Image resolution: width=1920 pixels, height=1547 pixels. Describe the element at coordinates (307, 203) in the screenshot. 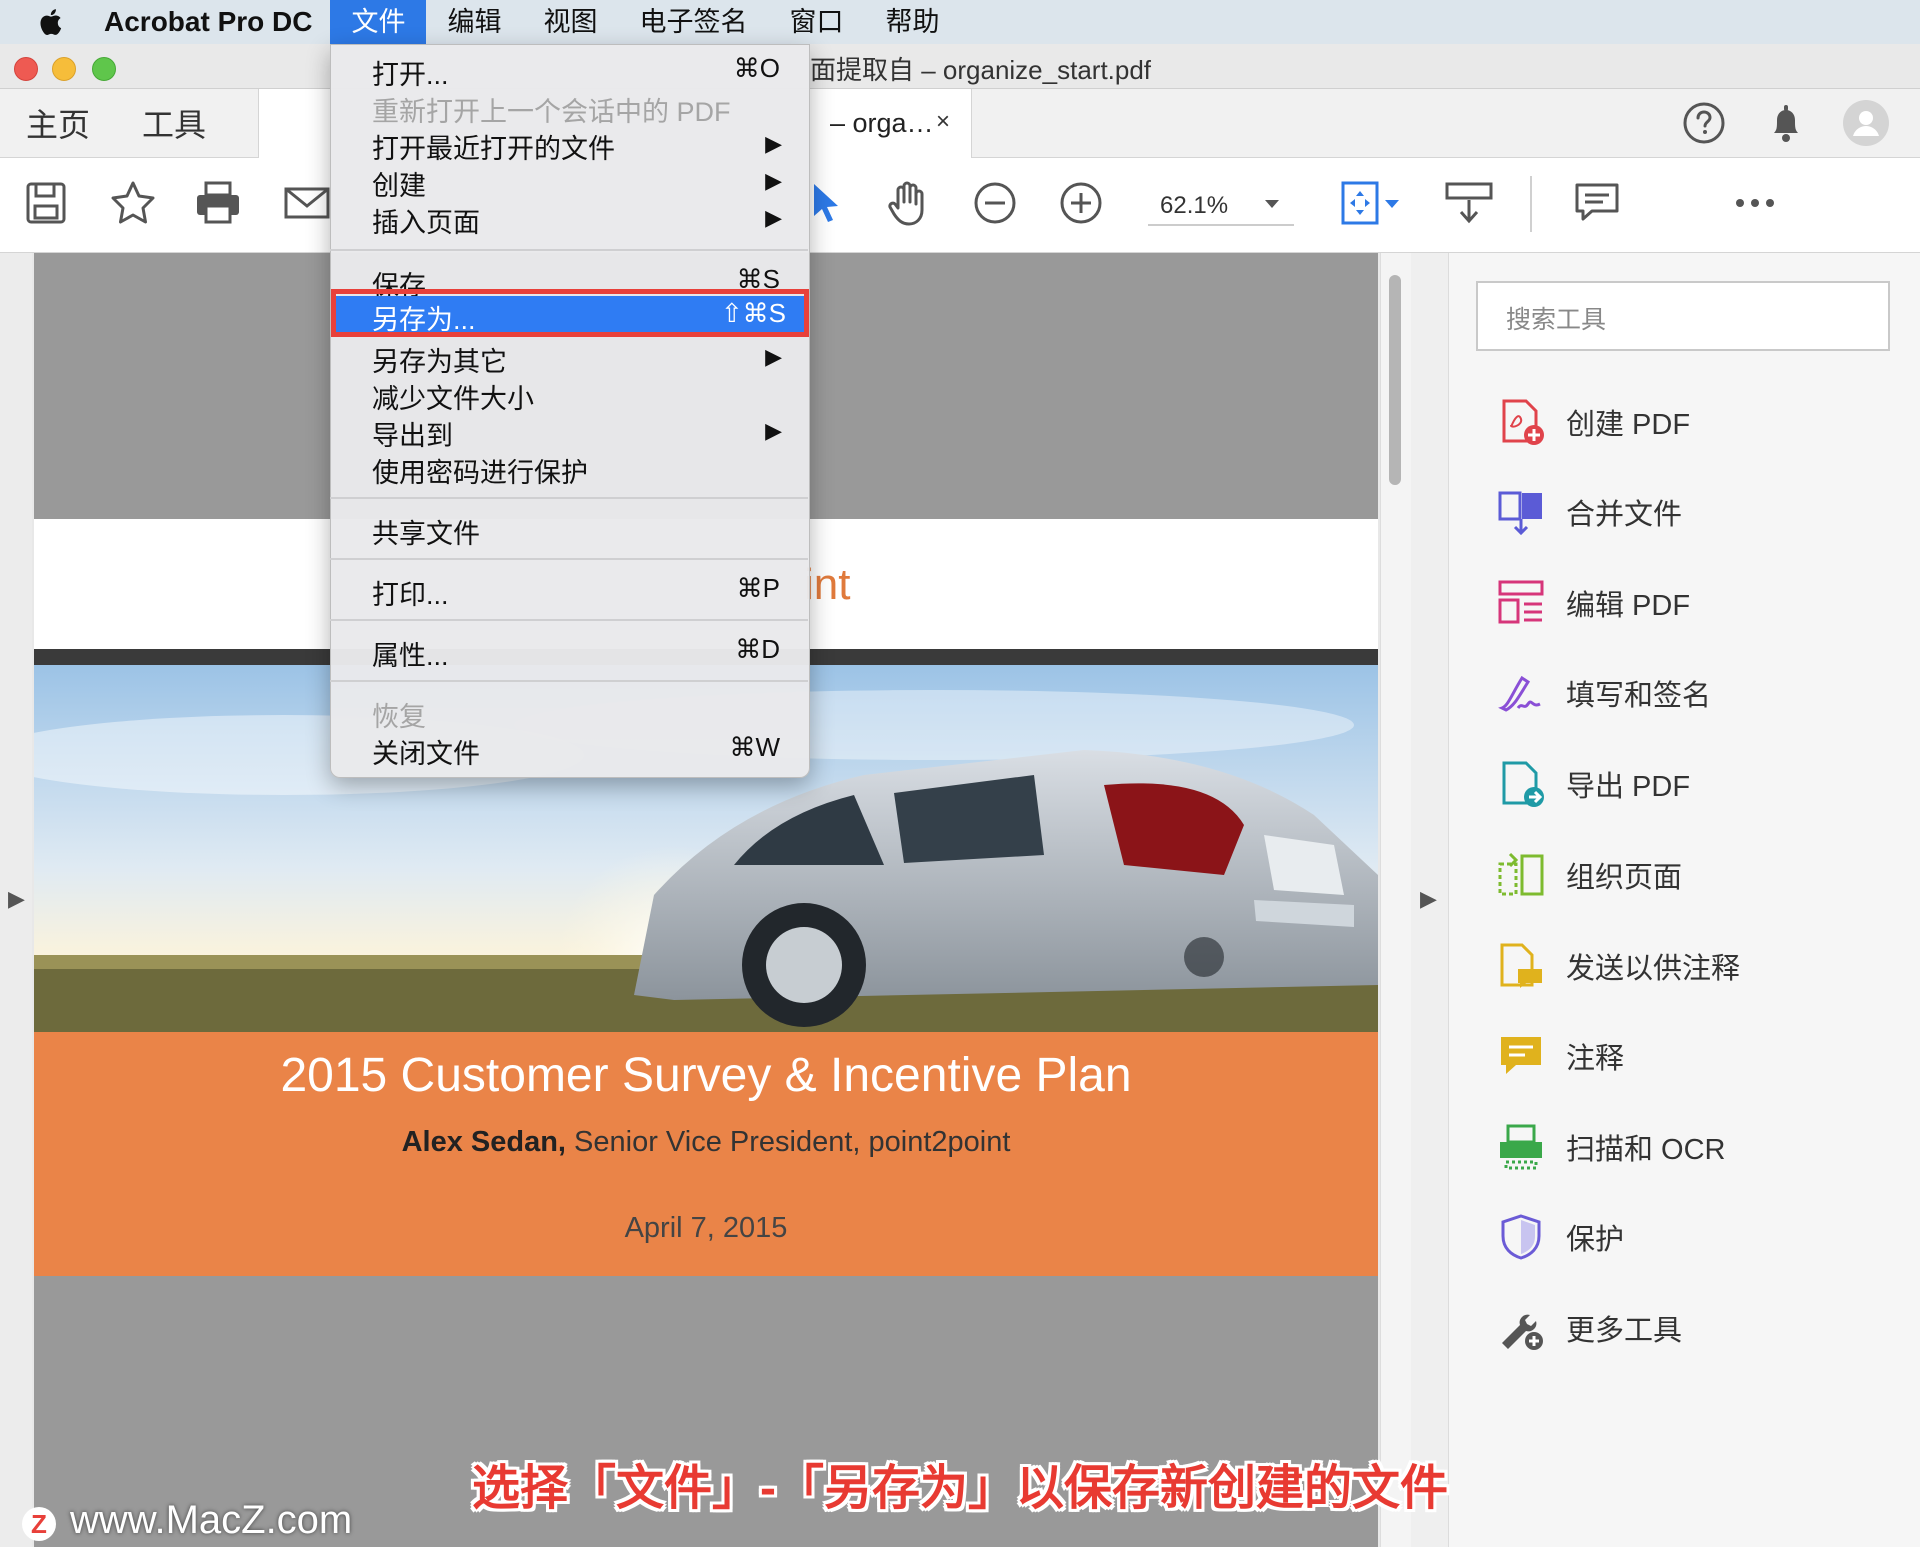

I see `email-icon` at that location.